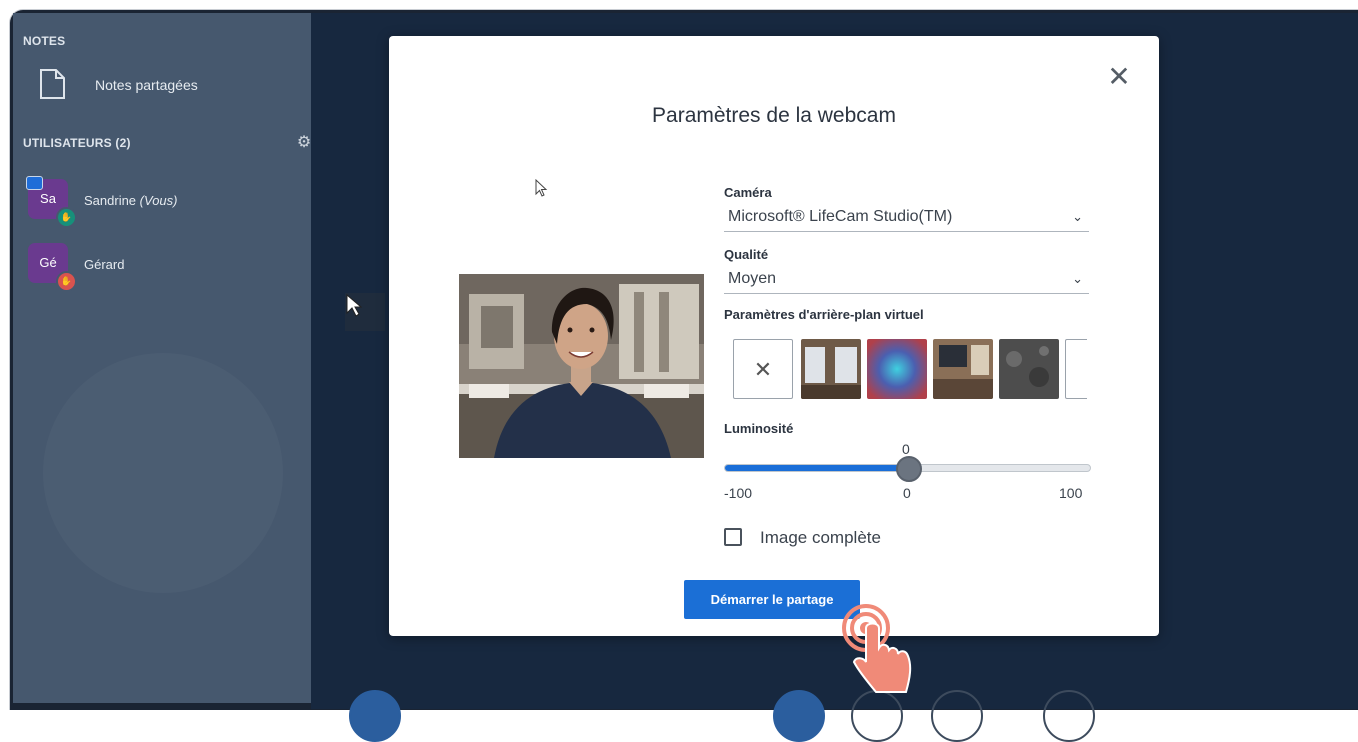 Image resolution: width=1358 pixels, height=742 pixels. What do you see at coordinates (763, 369) in the screenshot?
I see `no-background-option: ✕` at bounding box center [763, 369].